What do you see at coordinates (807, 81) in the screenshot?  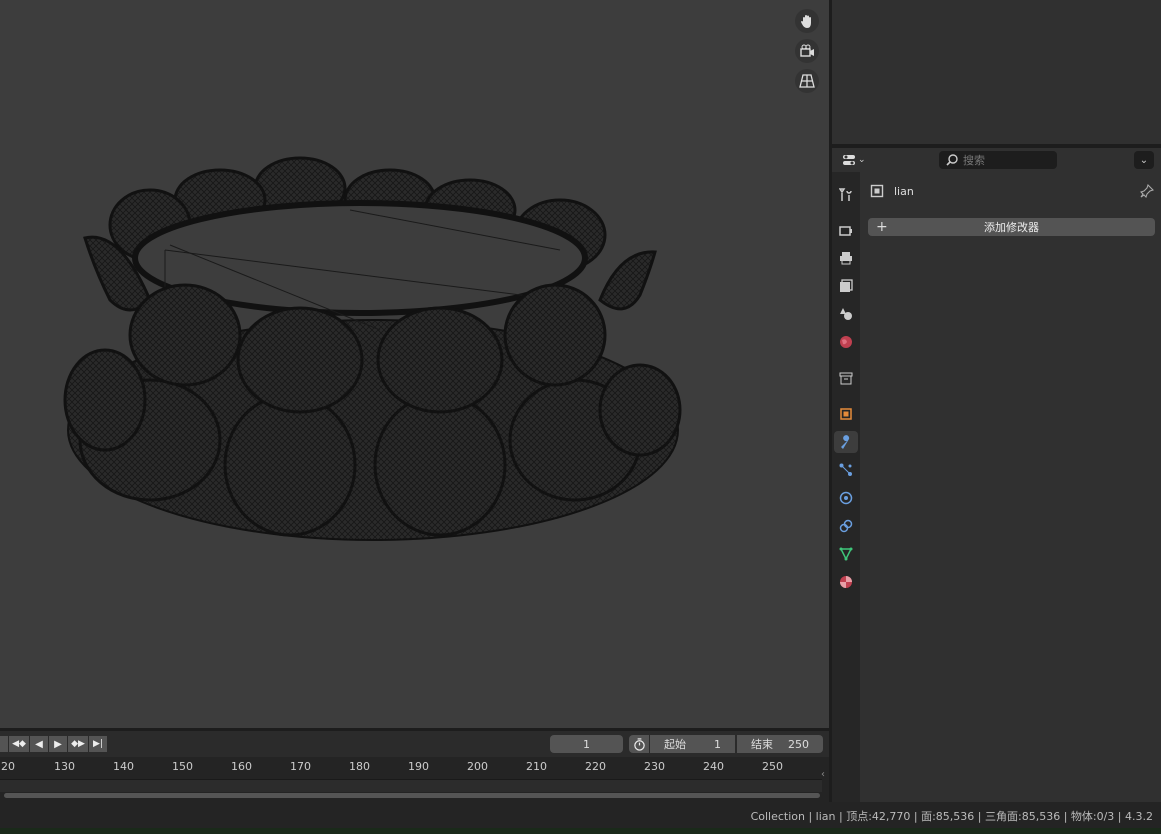 I see `grid-icon` at bounding box center [807, 81].